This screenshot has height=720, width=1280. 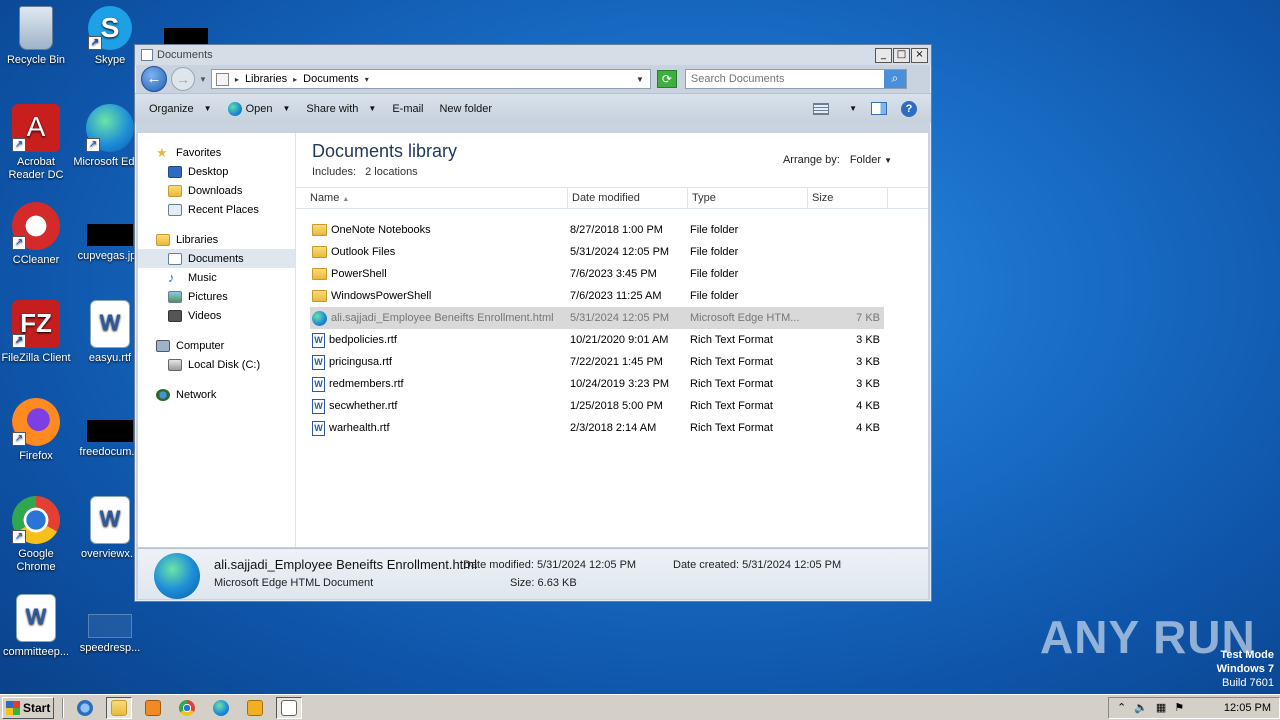 I want to click on close-button: ×, so click(x=919, y=55).